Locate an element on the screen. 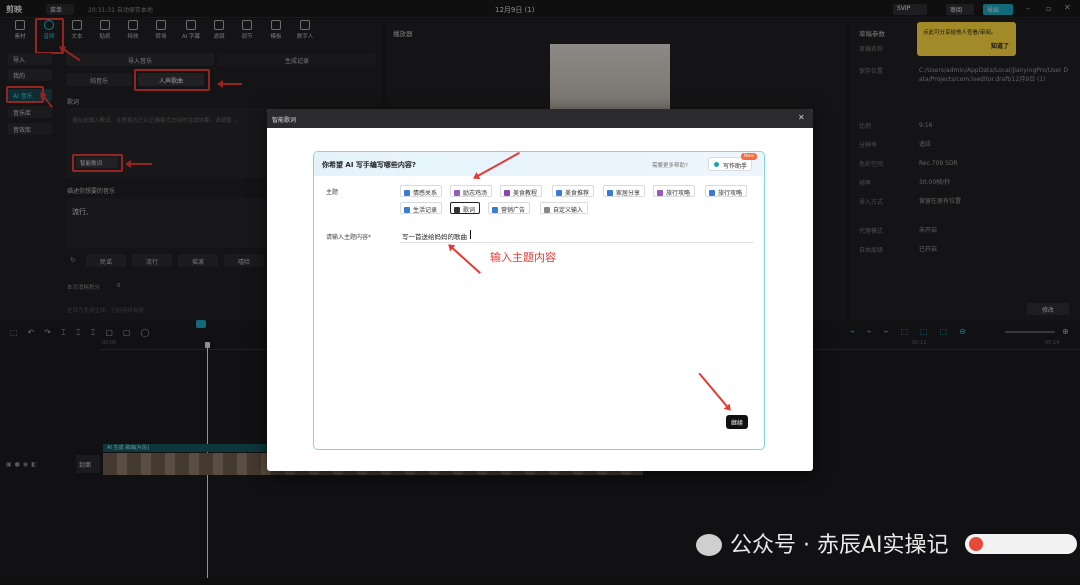  topic-input: 写一首送给妈妈的歌曲 is located at coordinates (577, 234).